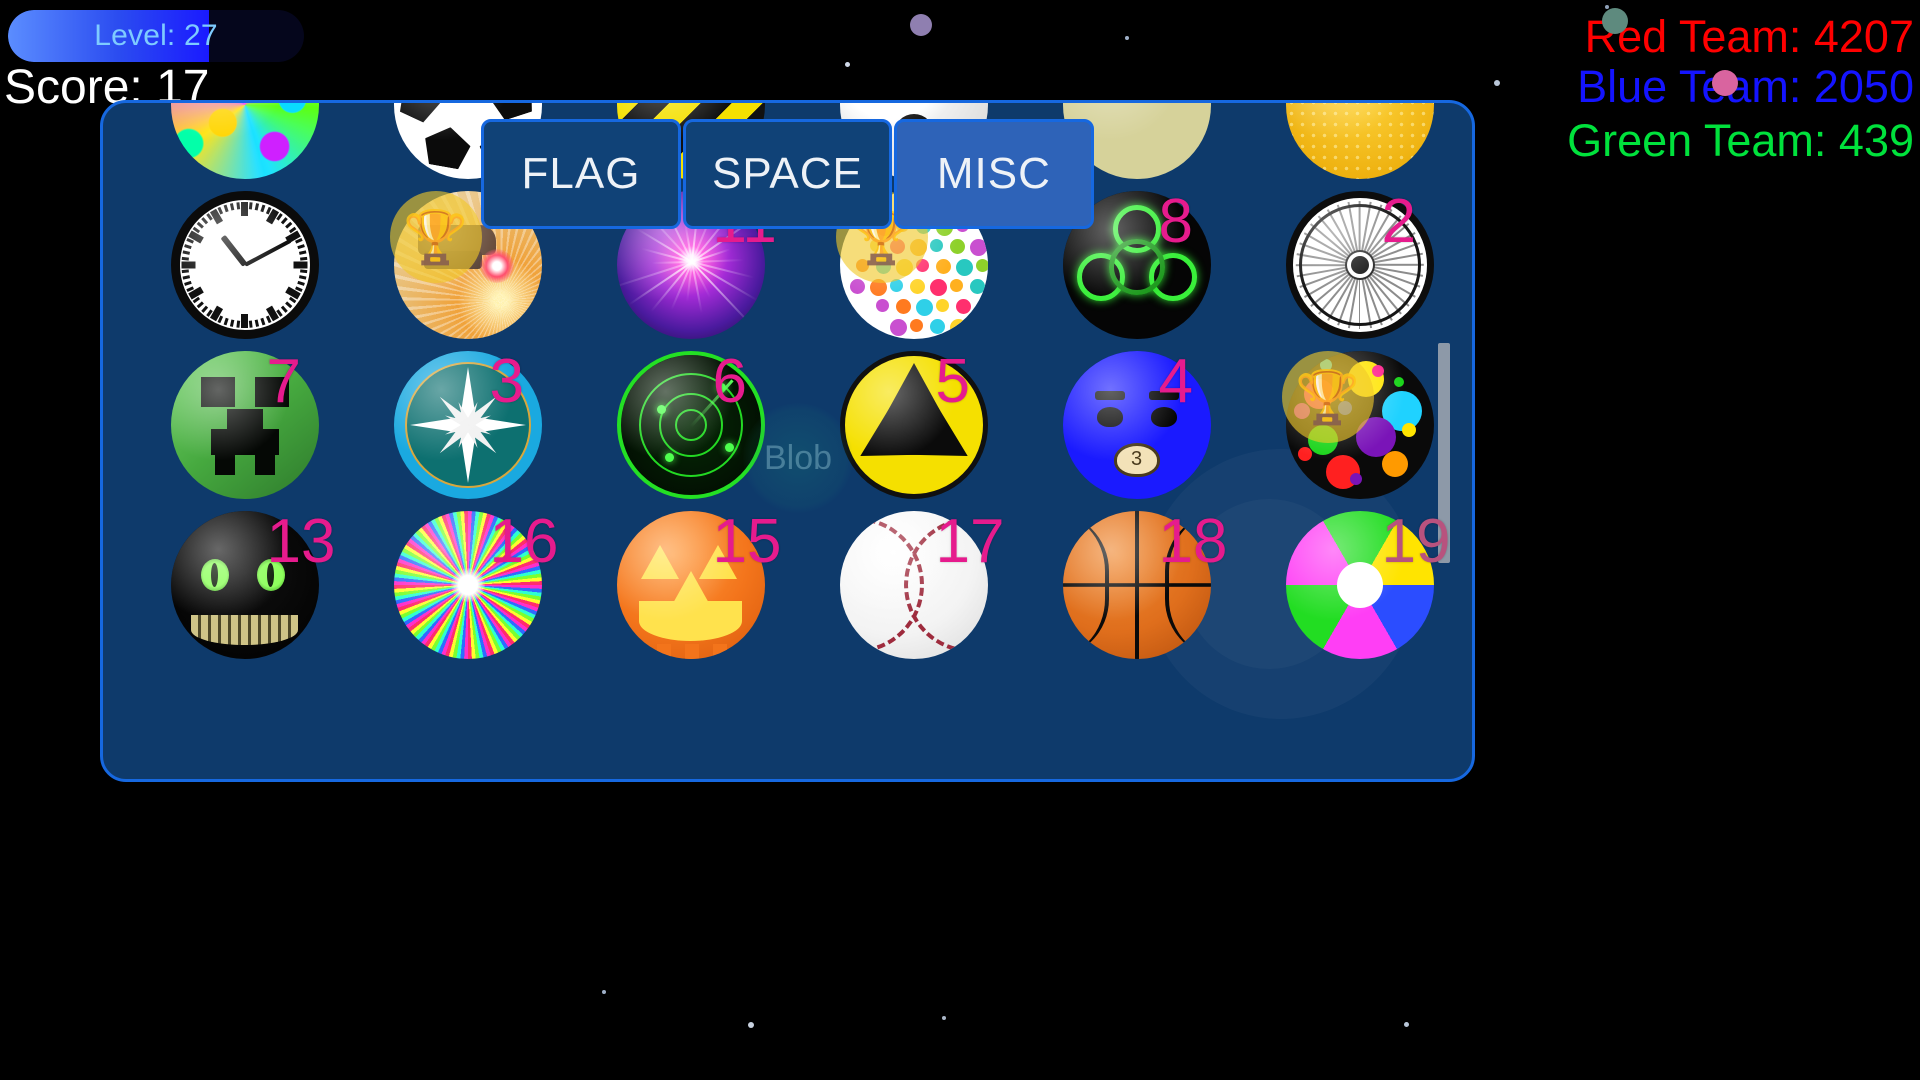  I want to click on mesh-pattern, so click(1359, 141).